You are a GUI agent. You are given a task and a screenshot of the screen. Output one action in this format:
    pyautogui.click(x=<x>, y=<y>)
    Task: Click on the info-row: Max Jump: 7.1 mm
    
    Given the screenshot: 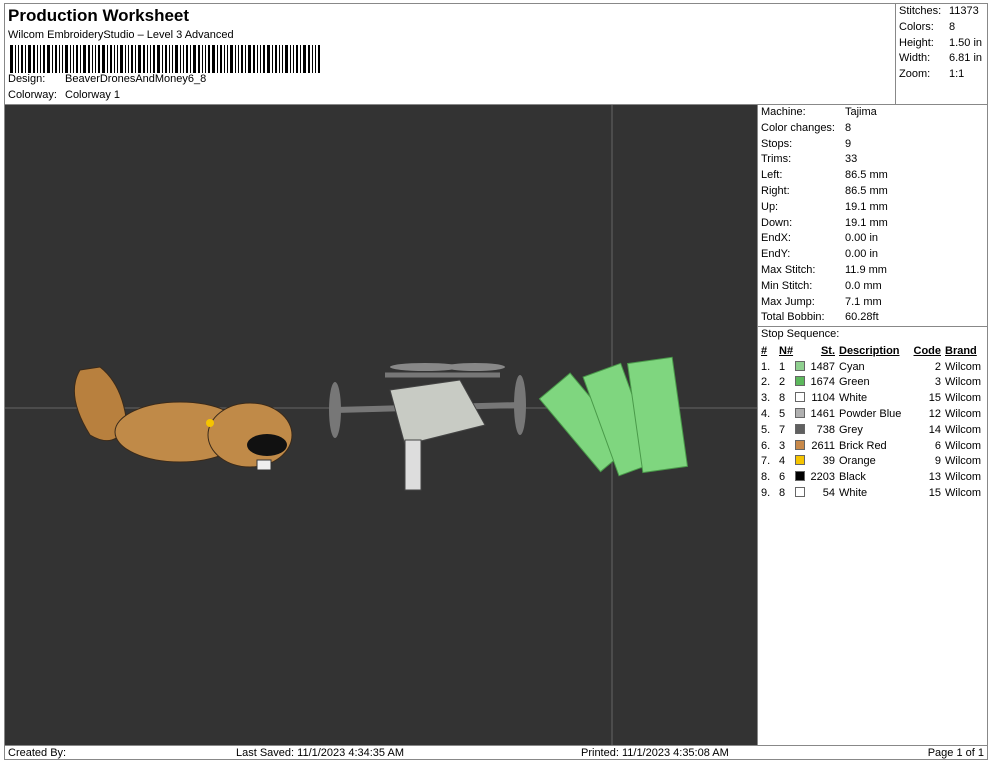 What is the action you would take?
    pyautogui.click(x=873, y=303)
    